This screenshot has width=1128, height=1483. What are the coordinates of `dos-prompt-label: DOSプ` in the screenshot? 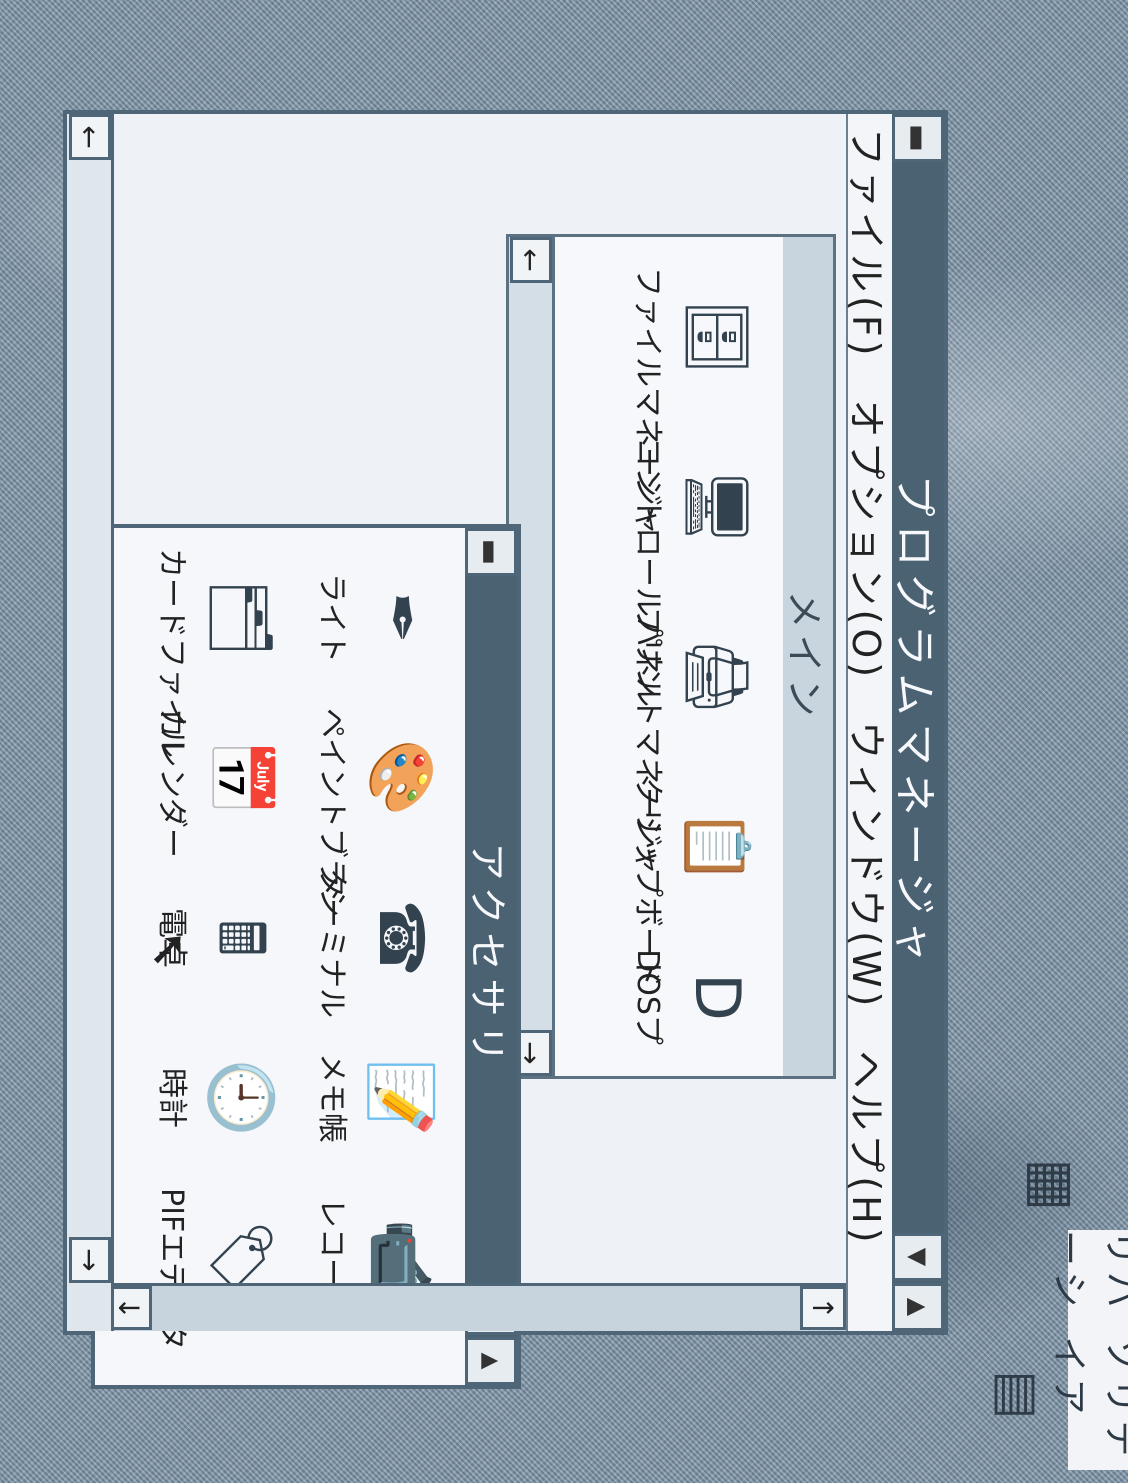 It's located at (647, 997).